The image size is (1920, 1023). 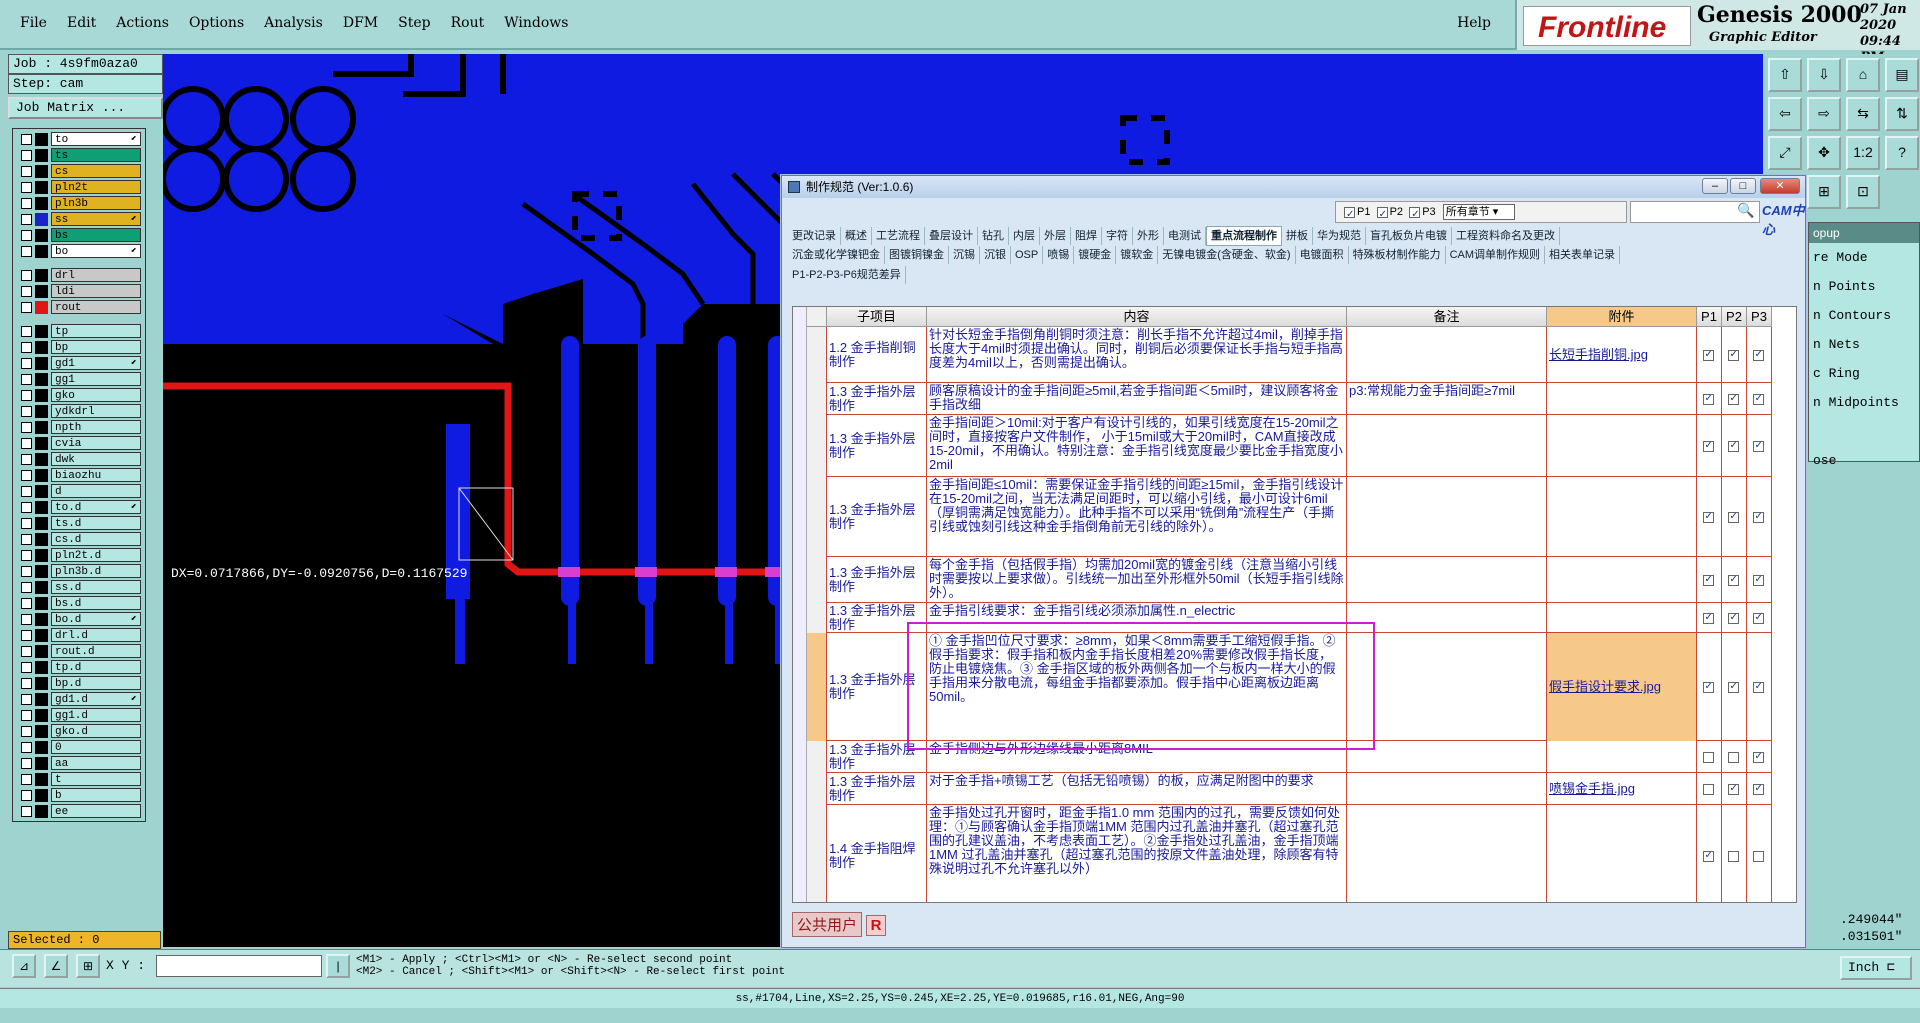 What do you see at coordinates (96, 571) in the screenshot?
I see `layer-name: pln3b.d` at bounding box center [96, 571].